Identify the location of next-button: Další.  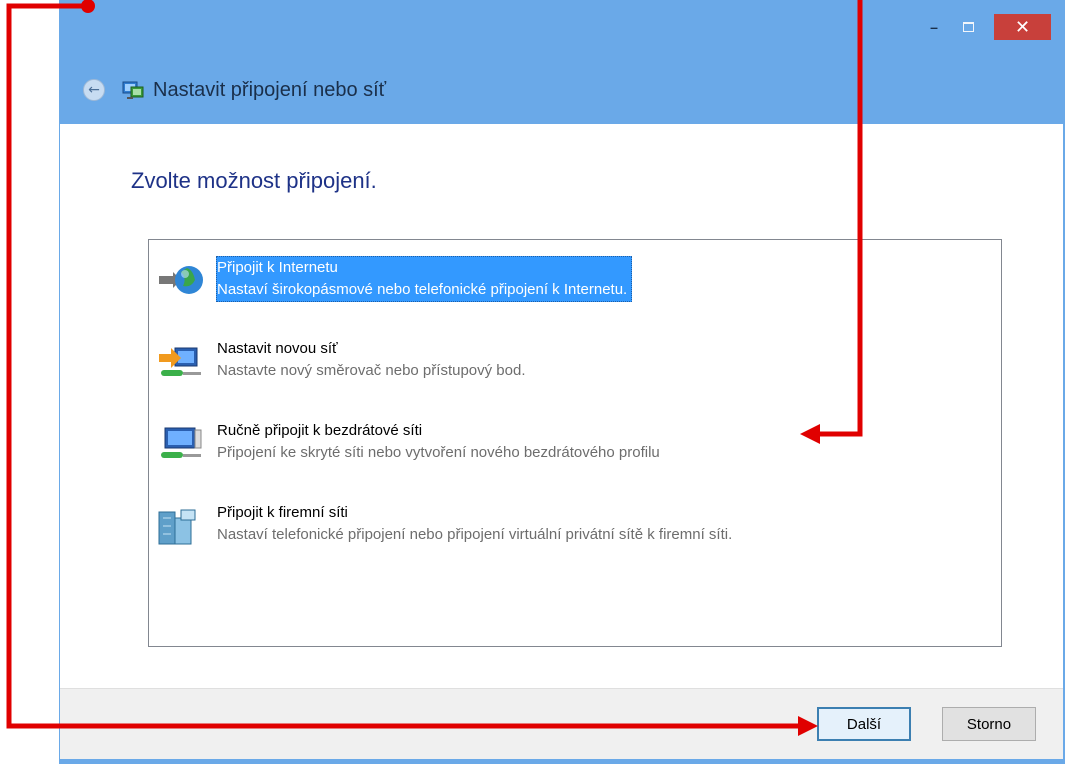
(864, 724).